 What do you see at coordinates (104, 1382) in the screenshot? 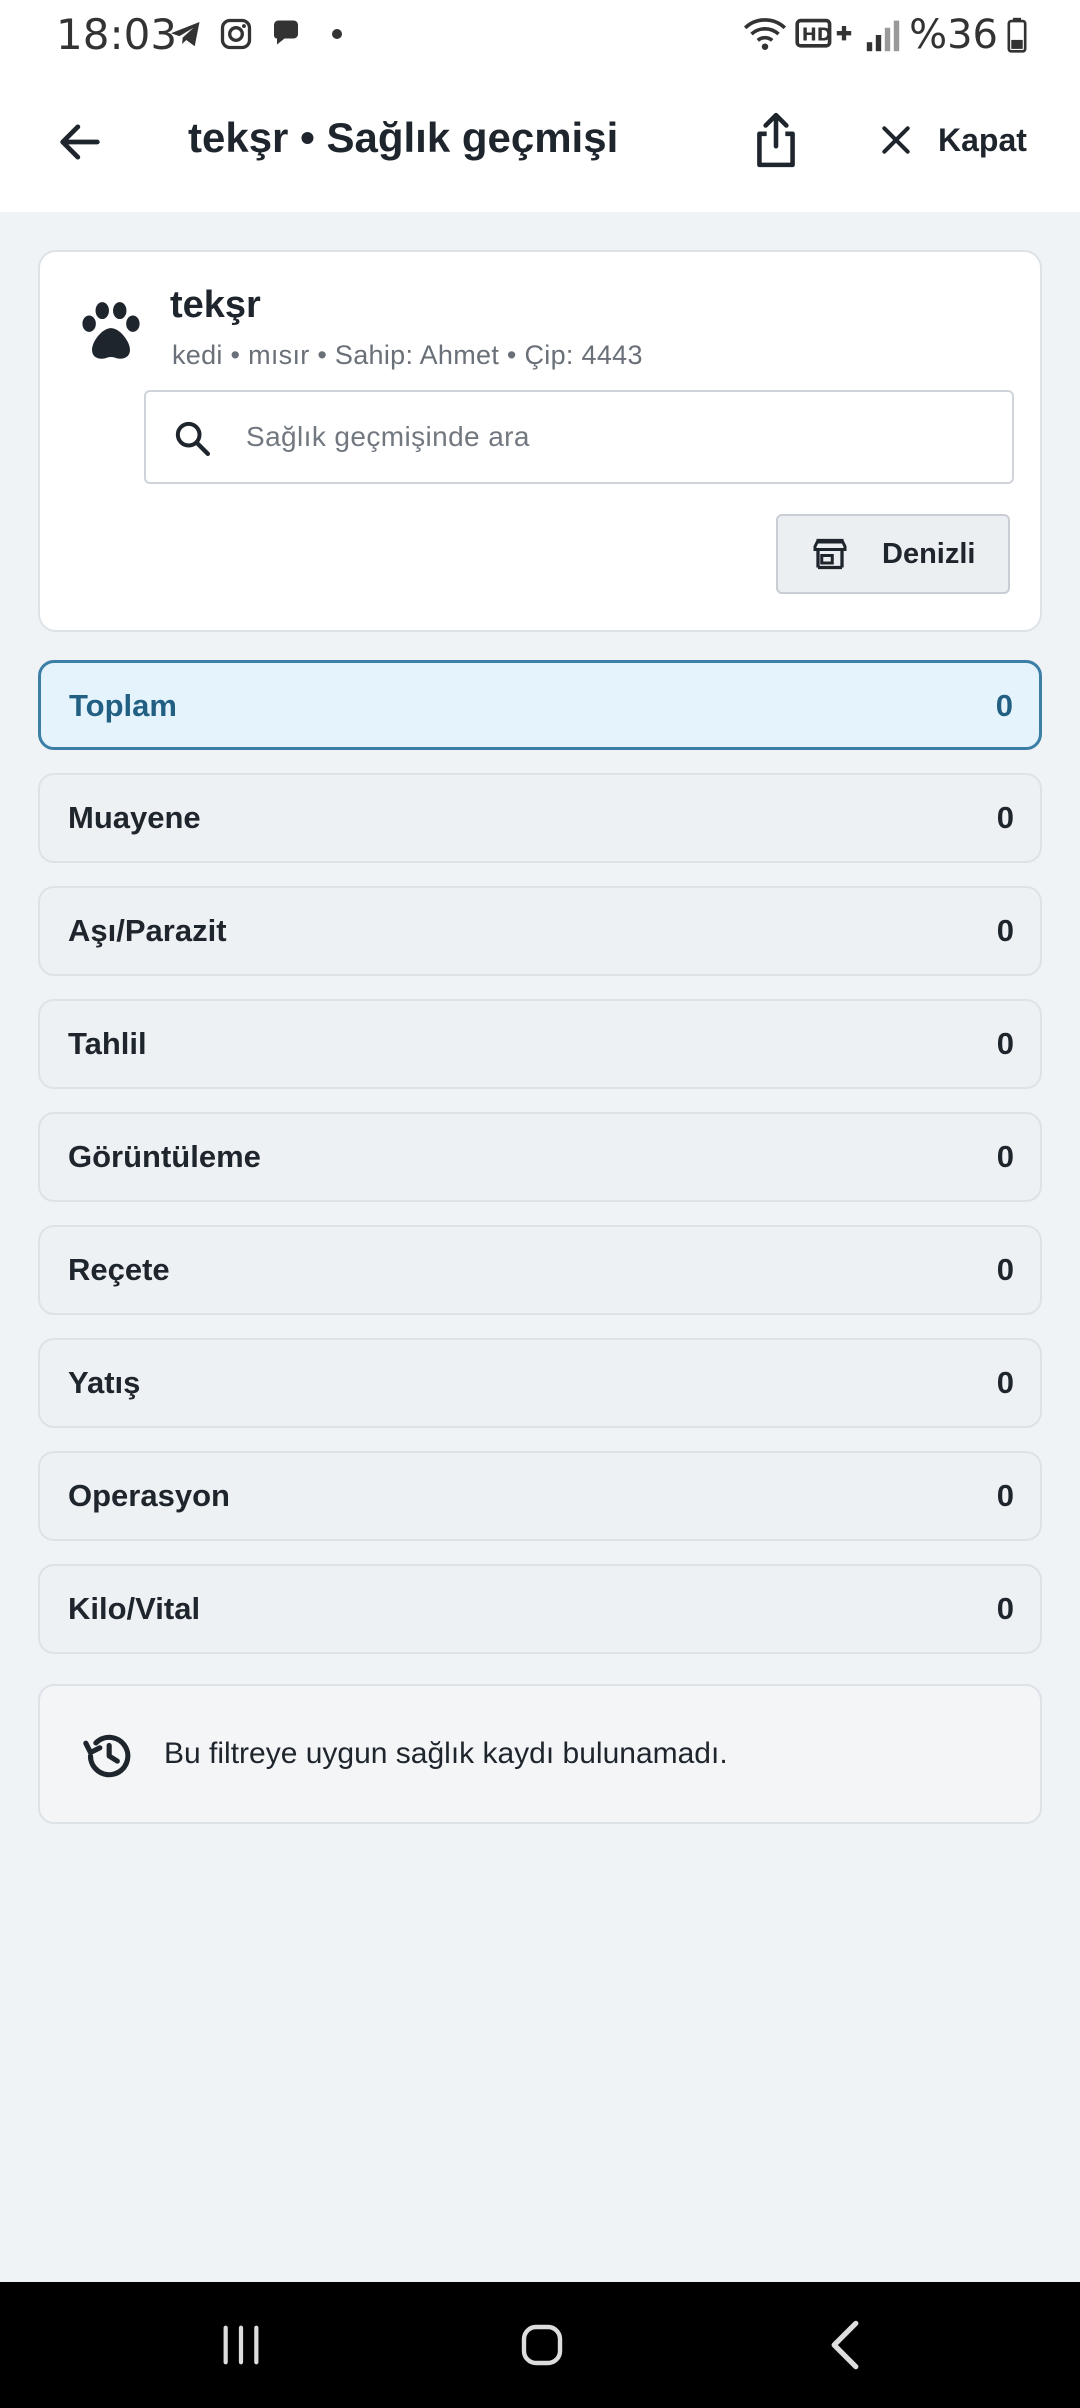
I see `filter-label: Yatış` at bounding box center [104, 1382].